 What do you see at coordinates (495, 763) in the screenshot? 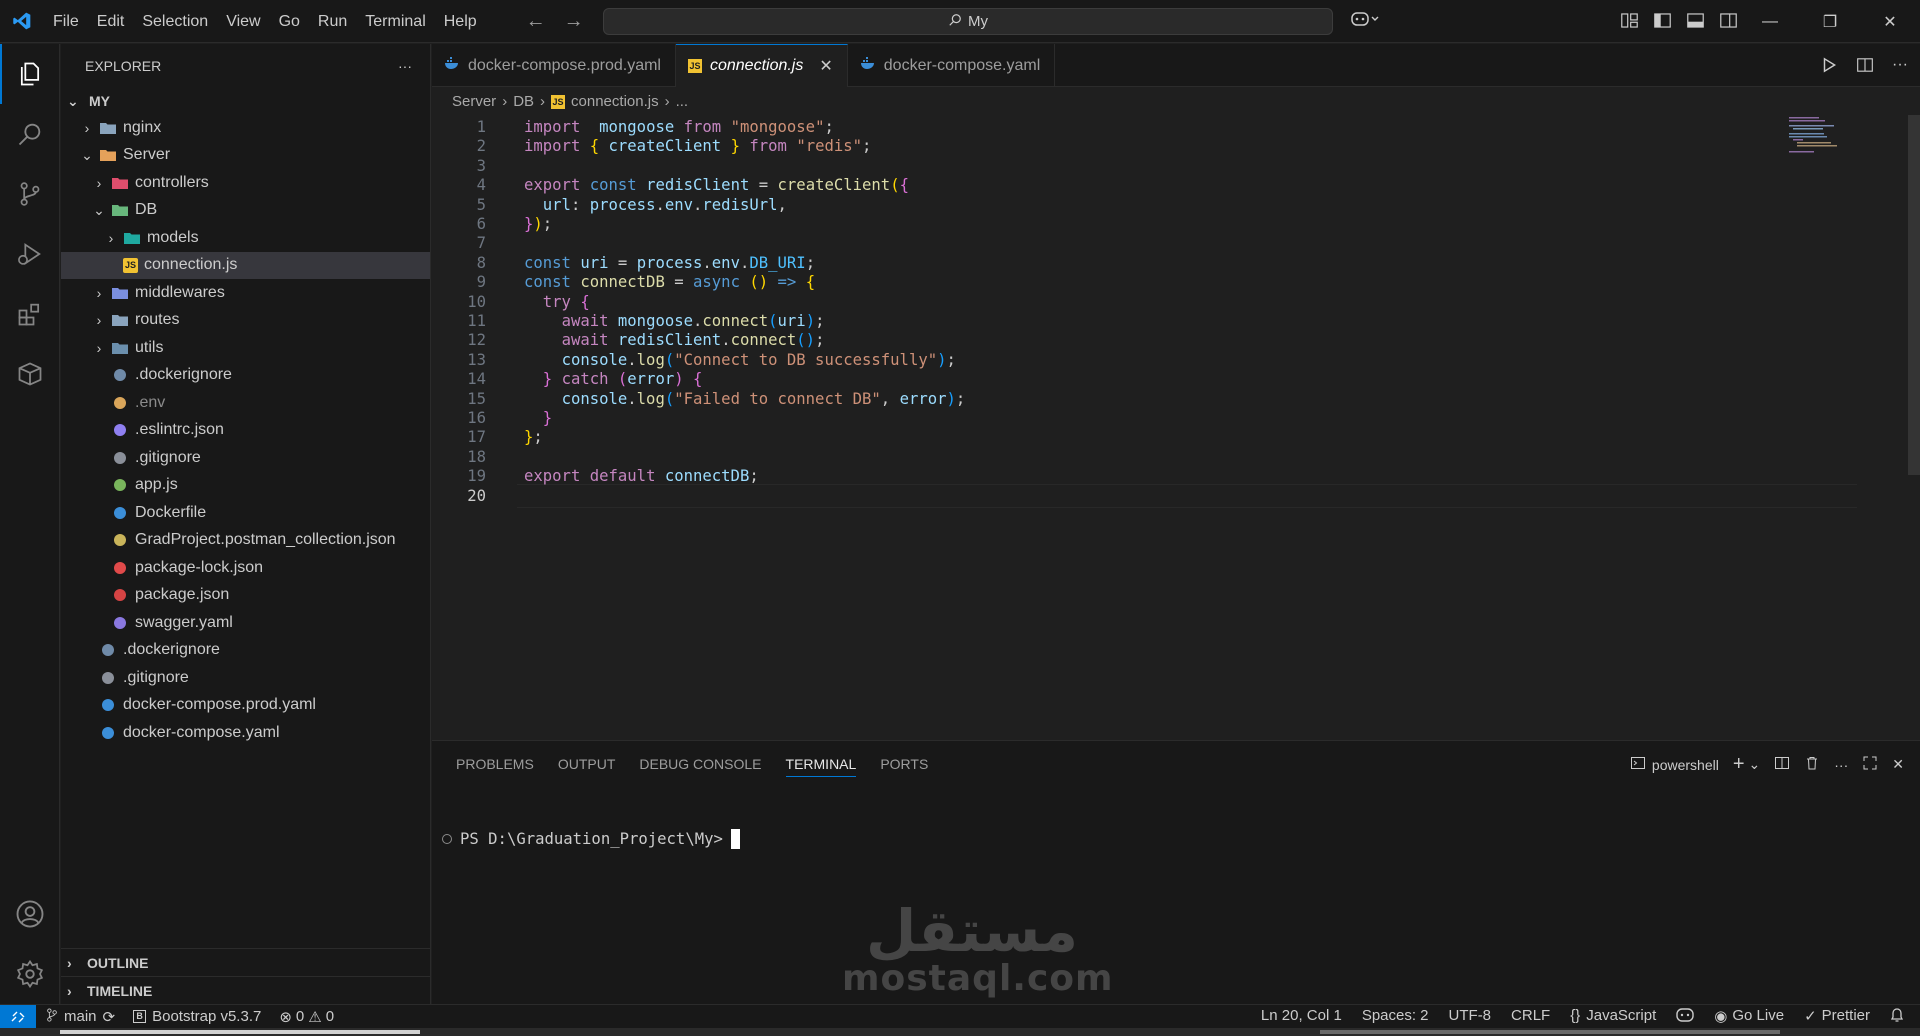
I see `panel-tab-problems: PROBLEMS` at bounding box center [495, 763].